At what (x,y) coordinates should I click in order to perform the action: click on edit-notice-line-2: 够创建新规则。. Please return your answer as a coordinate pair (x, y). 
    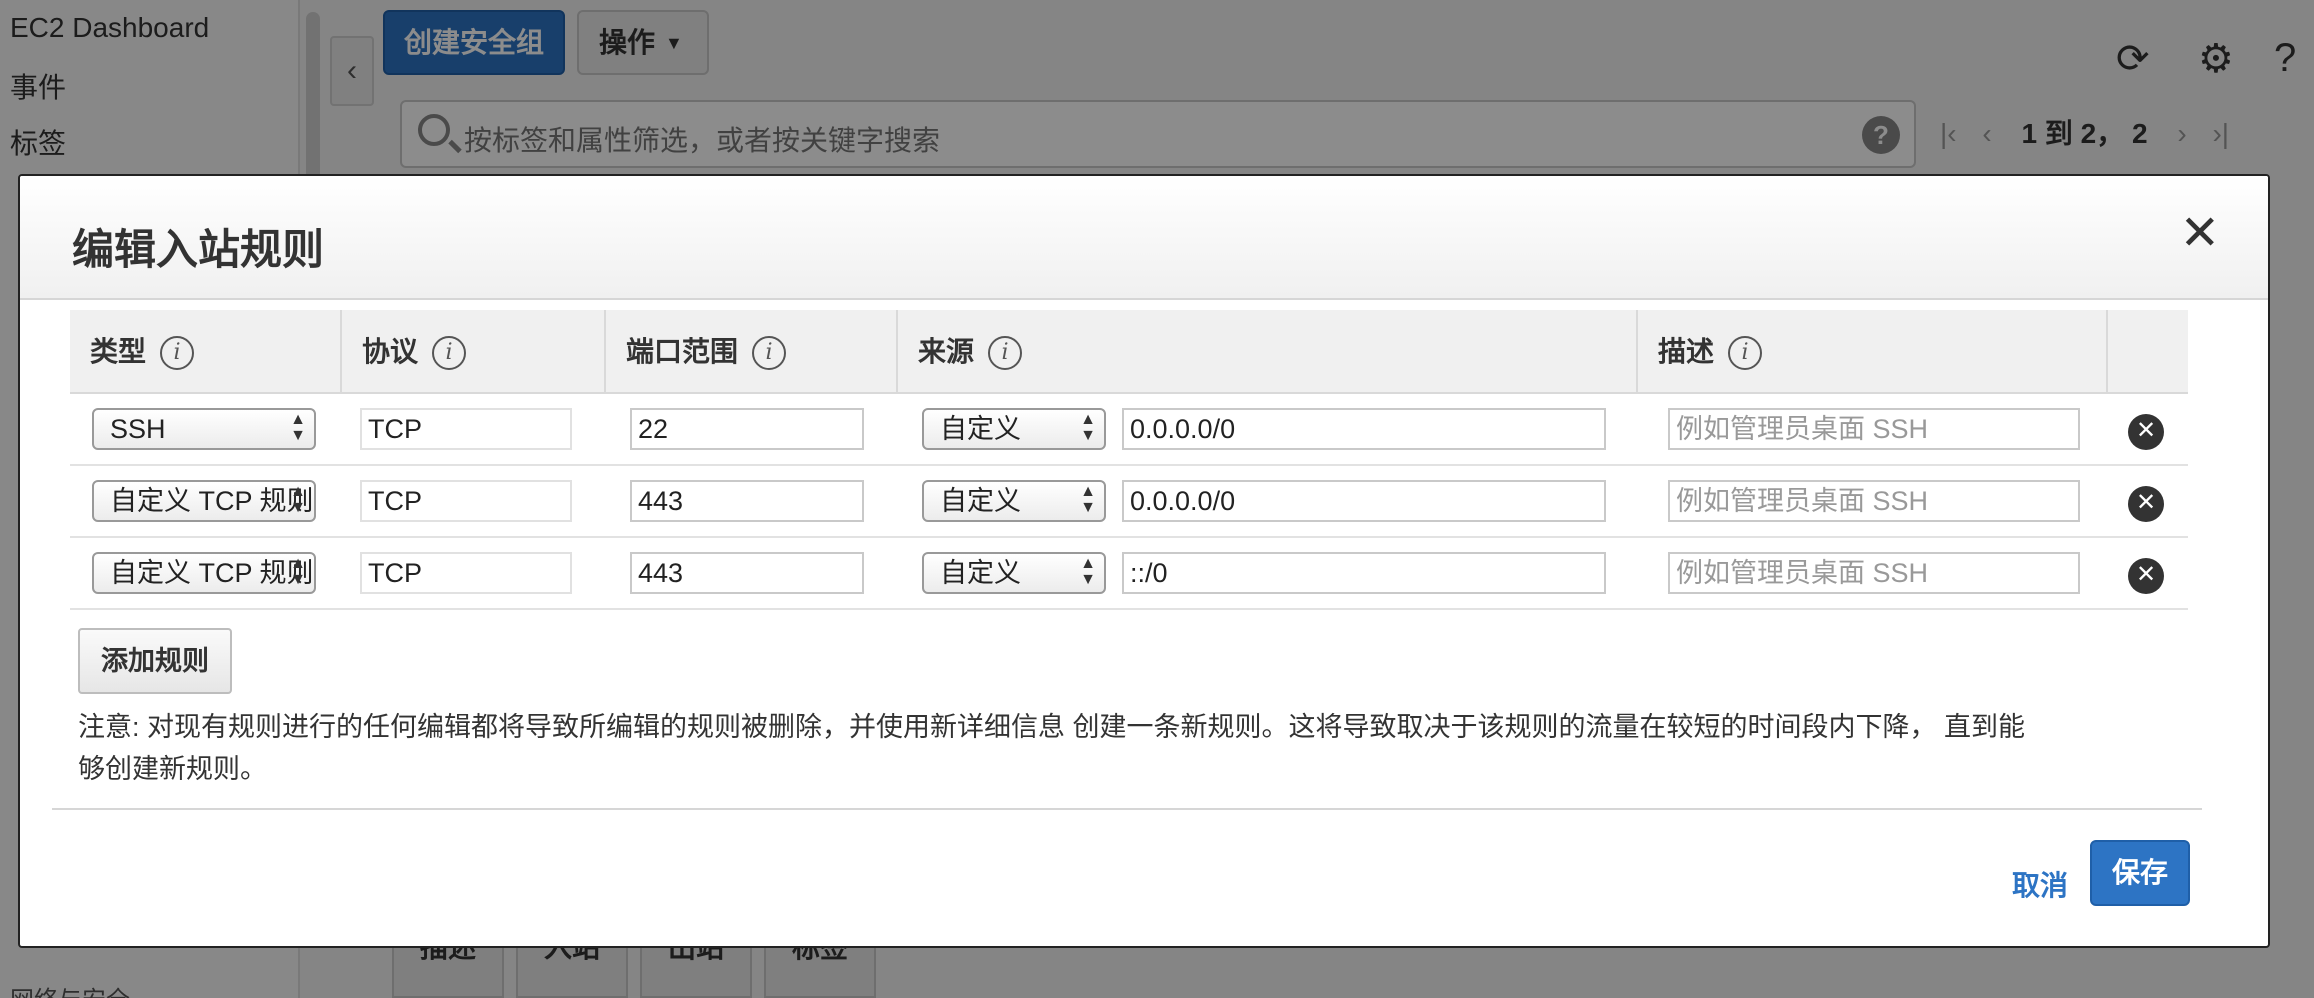
    Looking at the image, I should click on (172, 769).